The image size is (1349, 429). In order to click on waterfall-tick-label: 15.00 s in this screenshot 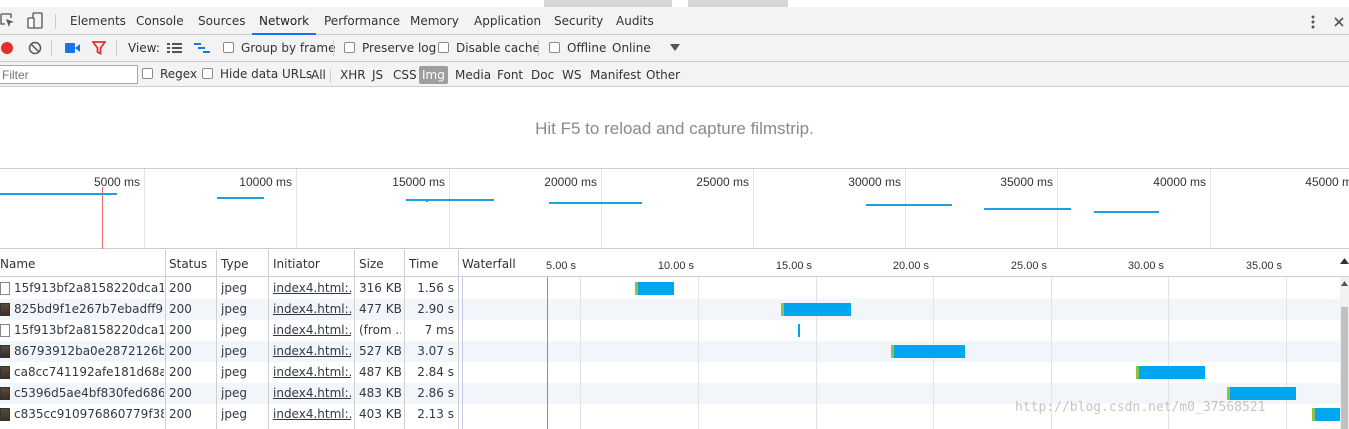, I will do `click(793, 266)`.